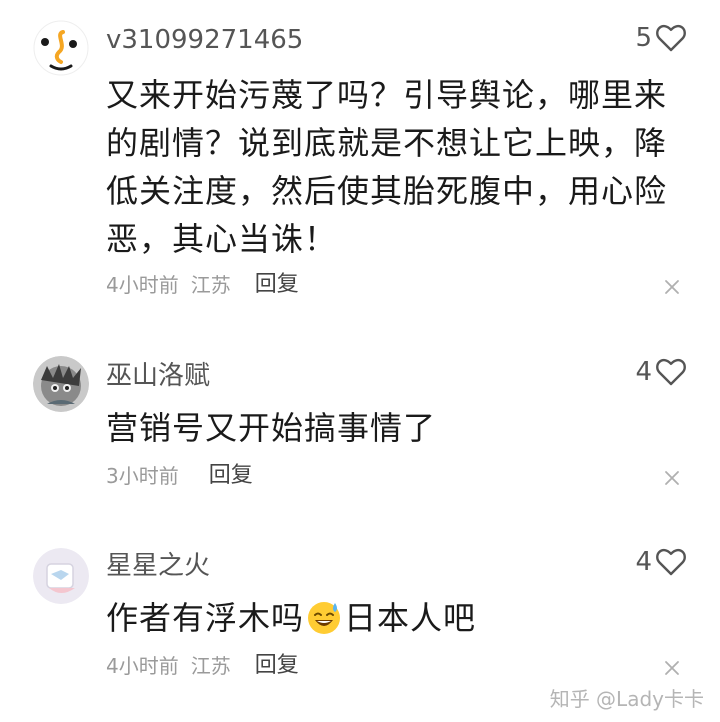 Image resolution: width=720 pixels, height=722 pixels. I want to click on comment-meta: 3小时前 回复, so click(179, 476).